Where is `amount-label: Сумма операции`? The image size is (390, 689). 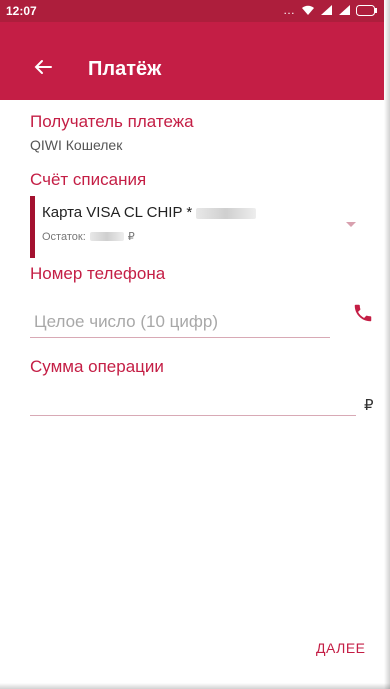 amount-label: Сумма операции is located at coordinates (97, 366).